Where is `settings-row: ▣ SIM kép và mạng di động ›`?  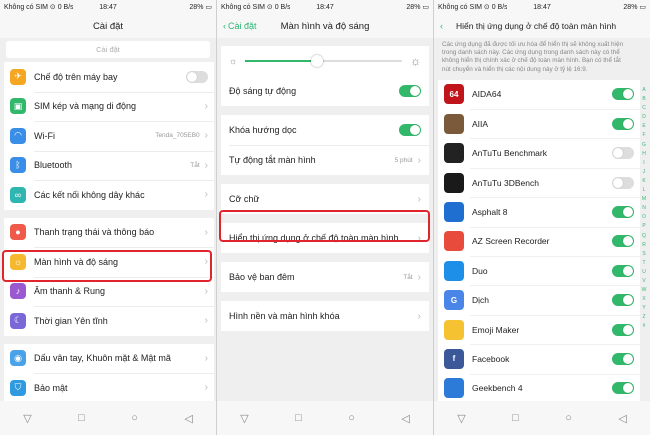
settings-row: ▣ SIM kép và mạng di động › is located at coordinates (109, 106).